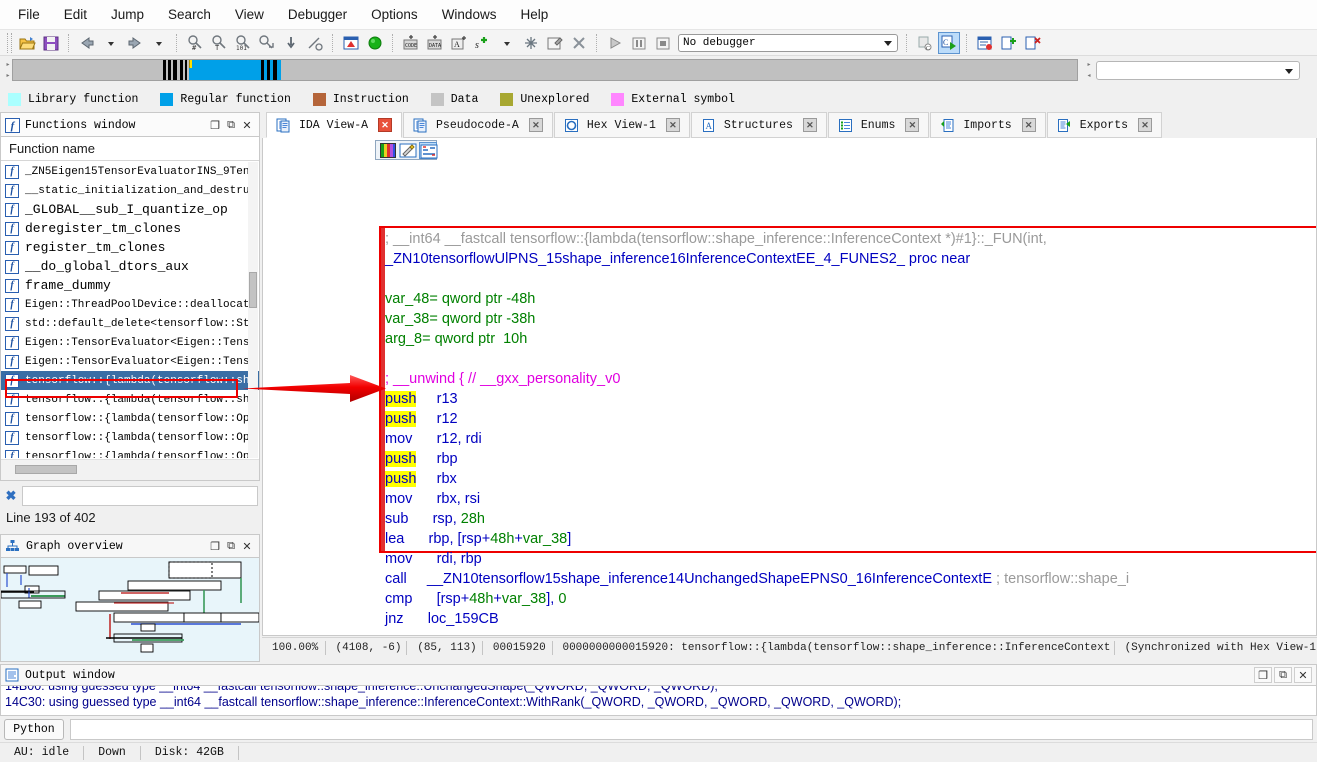 This screenshot has height=762, width=1317. Describe the element at coordinates (878, 125) in the screenshot. I see `tab-enums: Enums ✕` at that location.